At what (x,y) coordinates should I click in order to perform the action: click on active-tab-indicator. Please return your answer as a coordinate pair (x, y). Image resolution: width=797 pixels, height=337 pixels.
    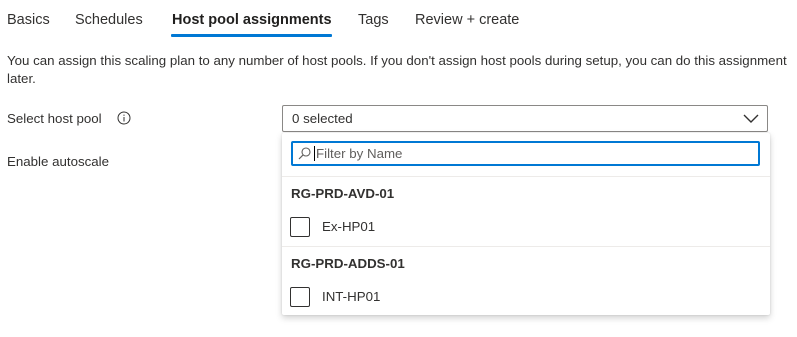
    Looking at the image, I should click on (251, 35).